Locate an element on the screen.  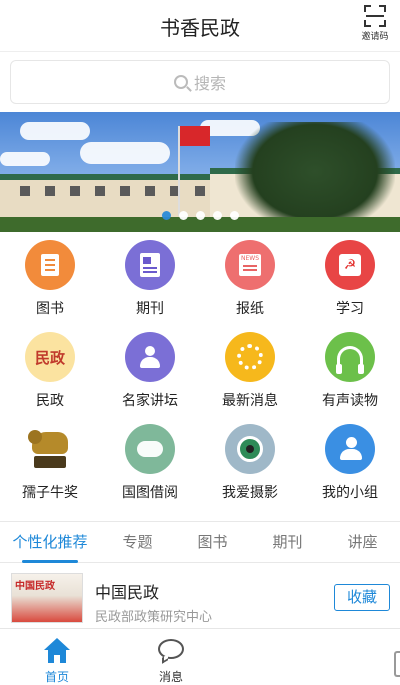
camera-photography-icon is located at coordinates (250, 449).